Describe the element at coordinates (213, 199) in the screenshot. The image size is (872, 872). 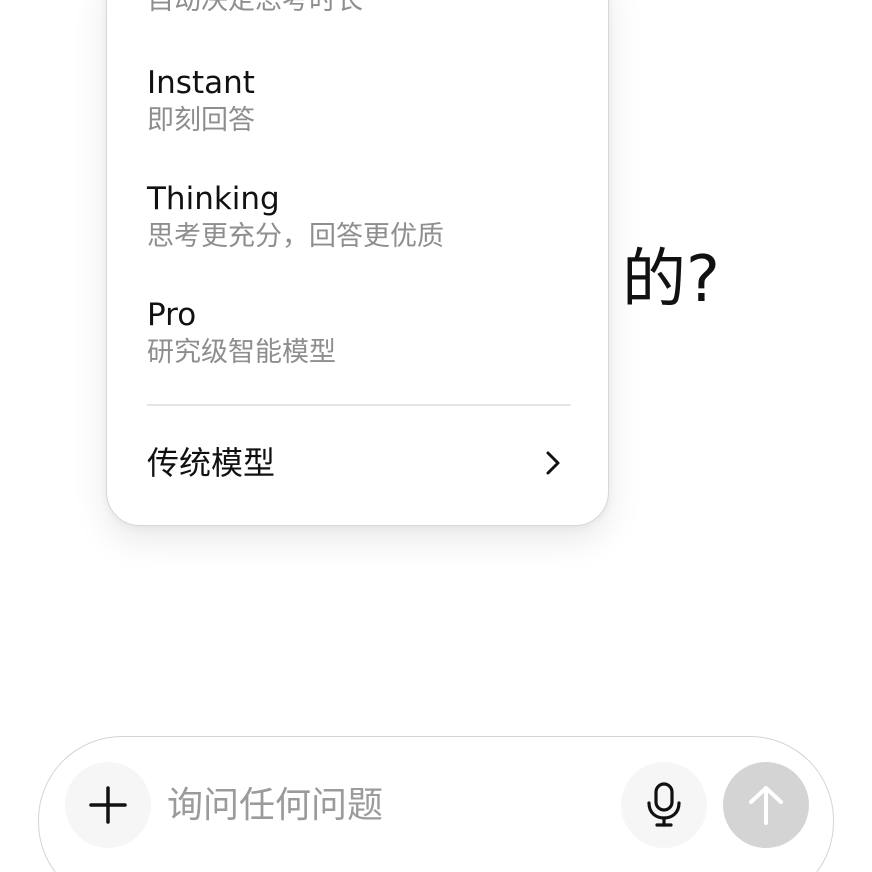
I see `menu-item-thinking-title: Thinking` at that location.